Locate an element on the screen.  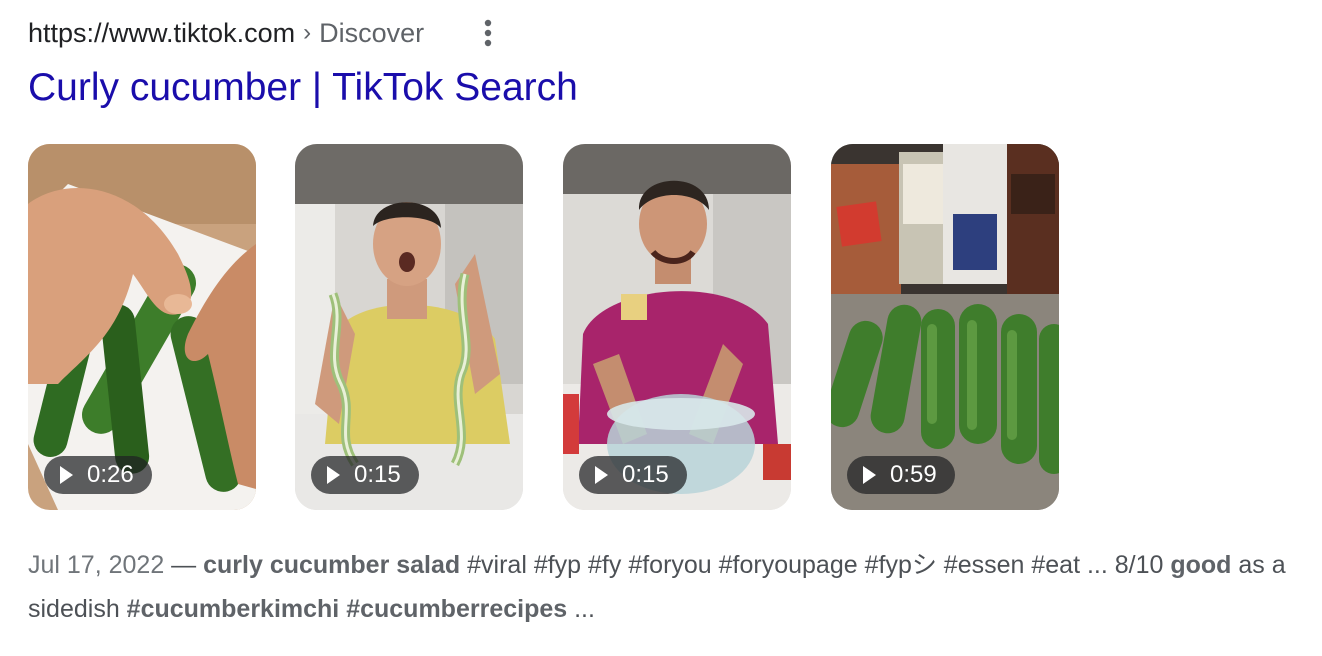
result-url: https://www.tiktok.com › Discover is located at coordinates (226, 33).